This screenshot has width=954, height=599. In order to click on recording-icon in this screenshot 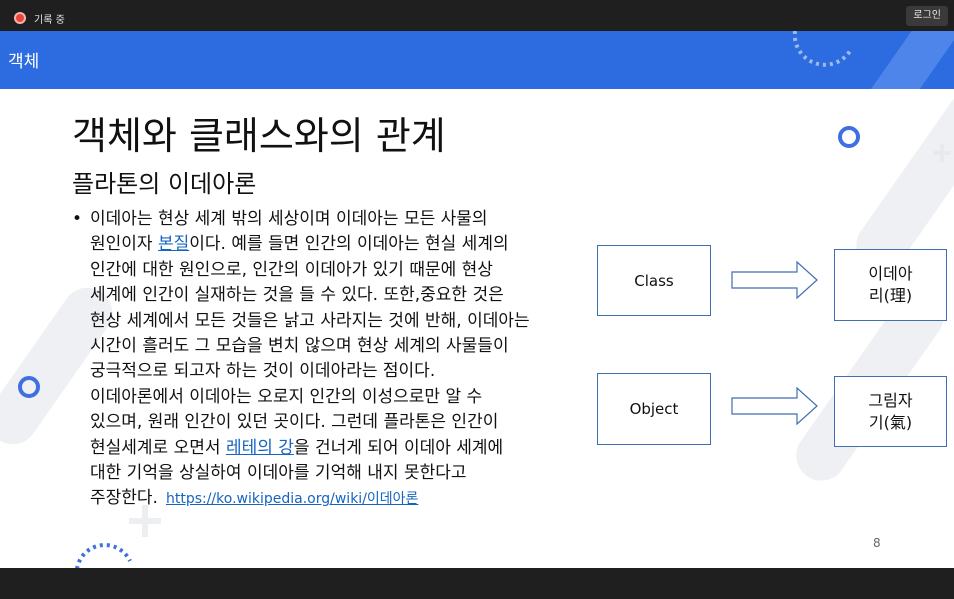, I will do `click(20, 18)`.